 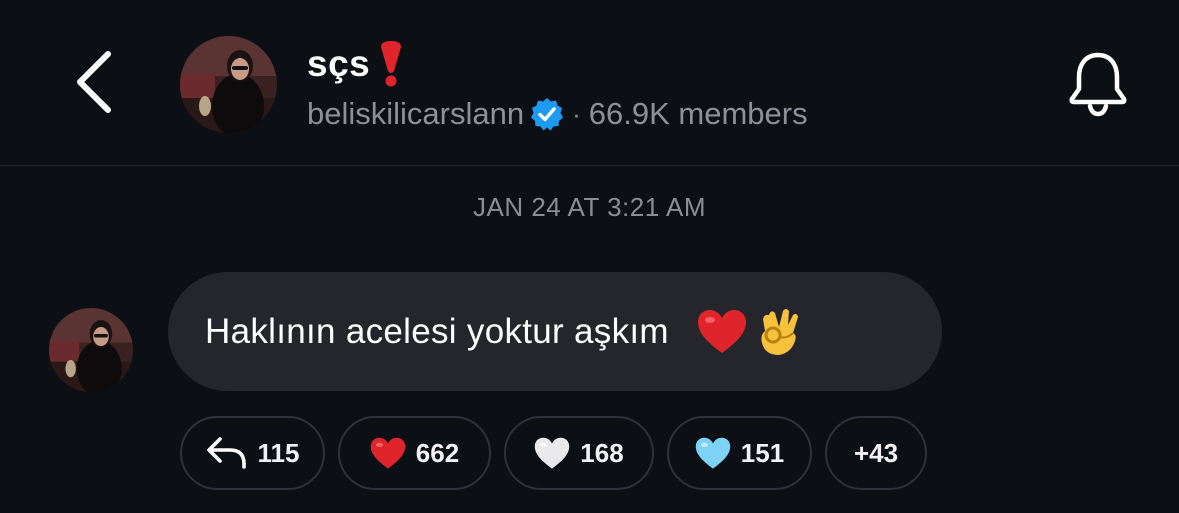 What do you see at coordinates (547, 114) in the screenshot?
I see `verified-badge-icon` at bounding box center [547, 114].